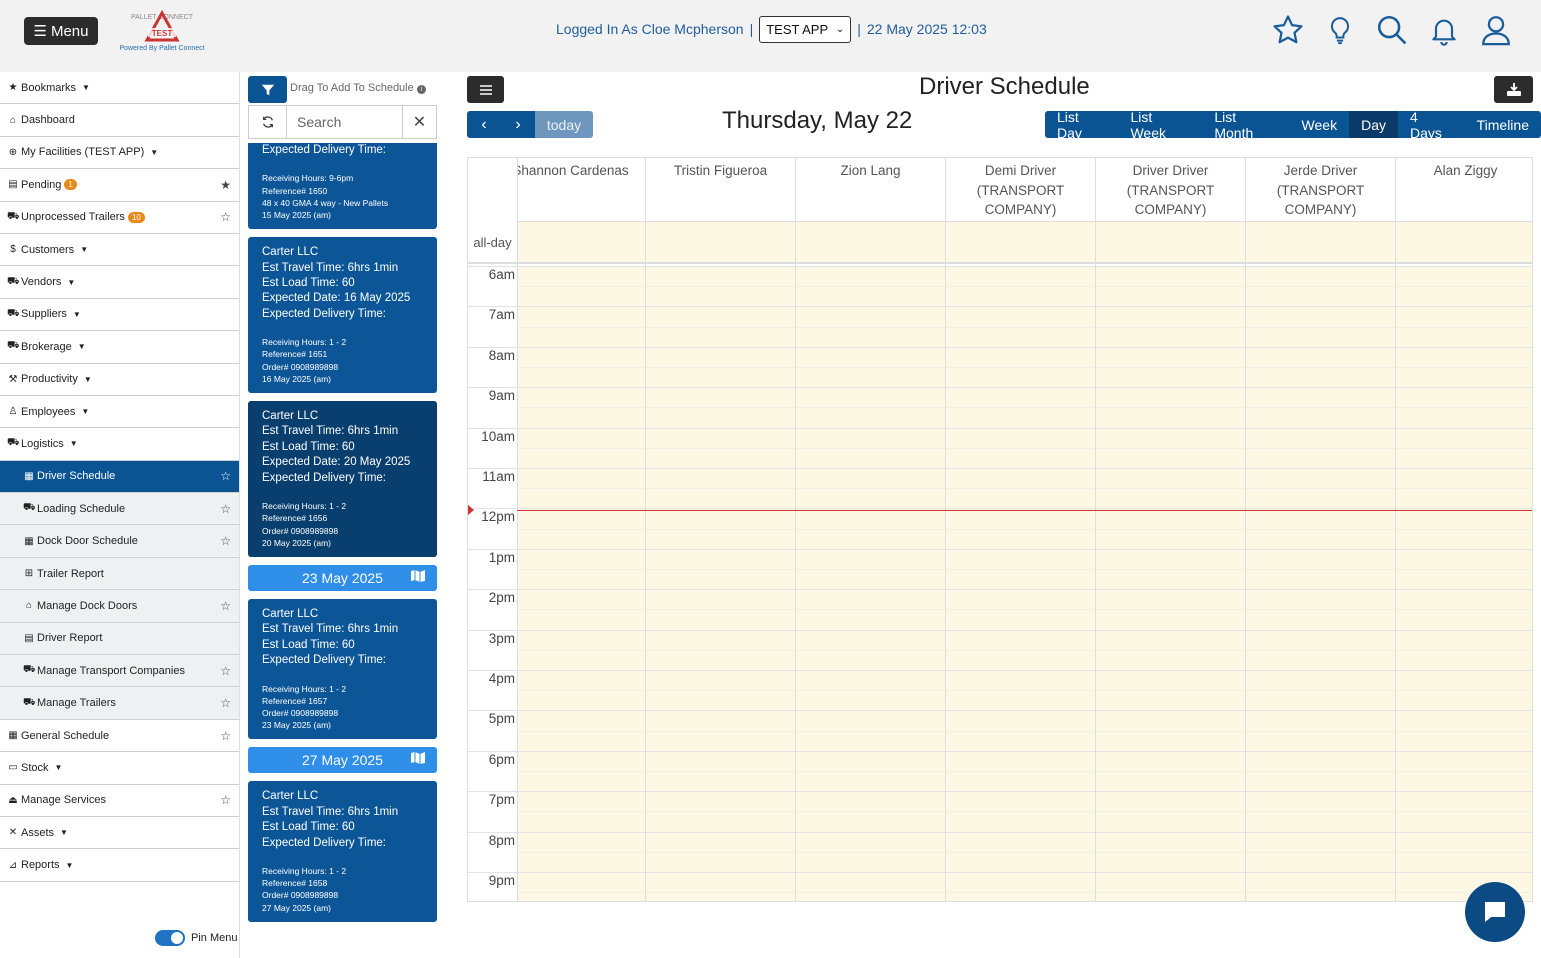 The image size is (1541, 958). Describe the element at coordinates (119, 606) in the screenshot. I see `sidebar-item-manage-dock-doors: ⌂ Manage Dock Doors ☆` at that location.